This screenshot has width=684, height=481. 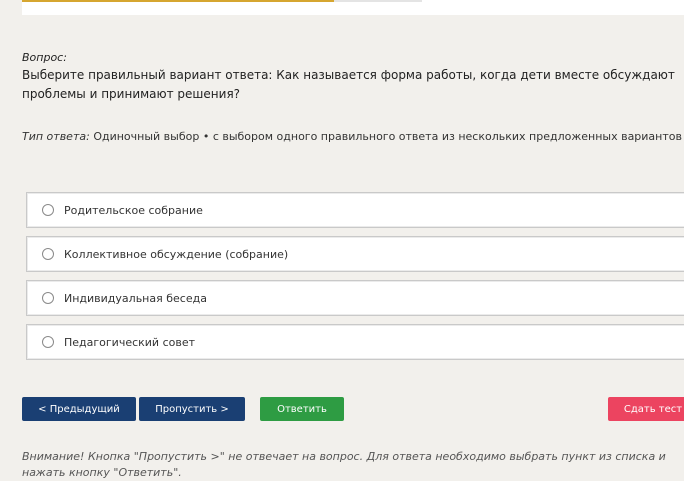 I want to click on previous-panel, so click(x=353, y=7).